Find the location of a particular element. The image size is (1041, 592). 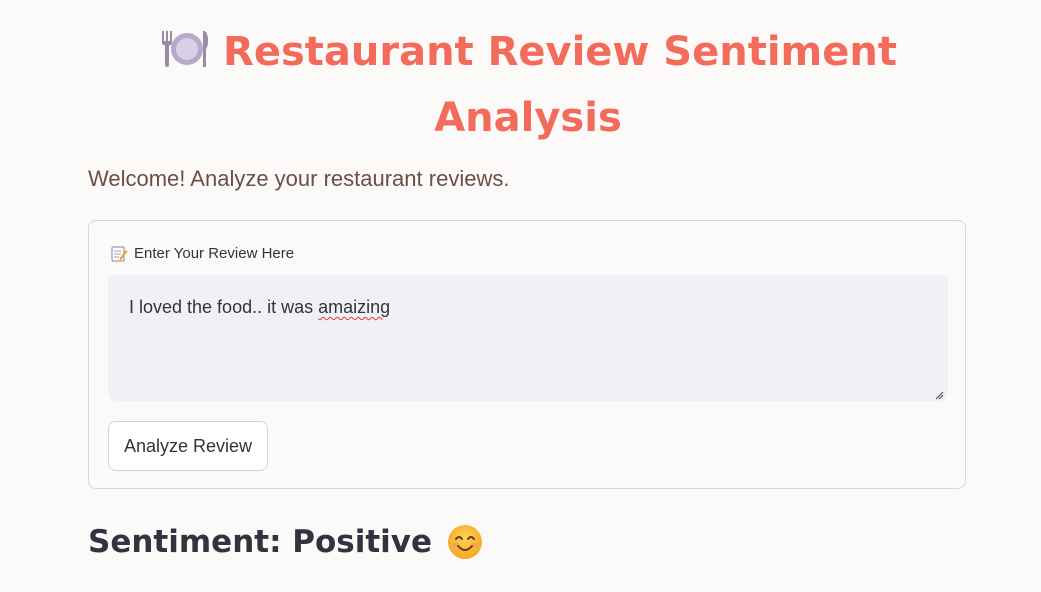

sentiment-result: Sentiment: Positive is located at coordinates (286, 542).